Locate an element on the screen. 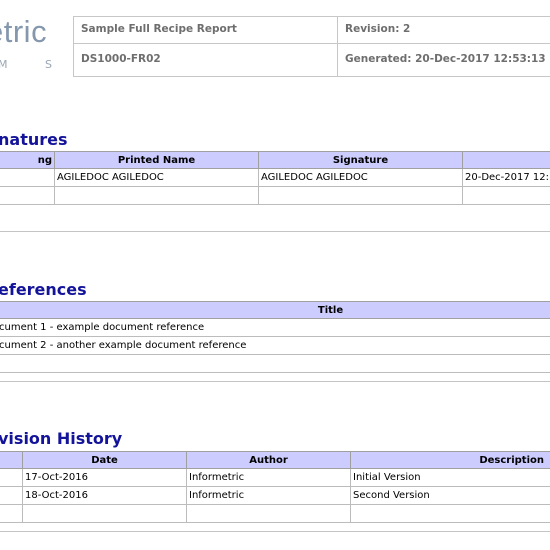 The width and height of the screenshot is (550, 550). table-row: cument 1 - example document reference is located at coordinates (275, 327).